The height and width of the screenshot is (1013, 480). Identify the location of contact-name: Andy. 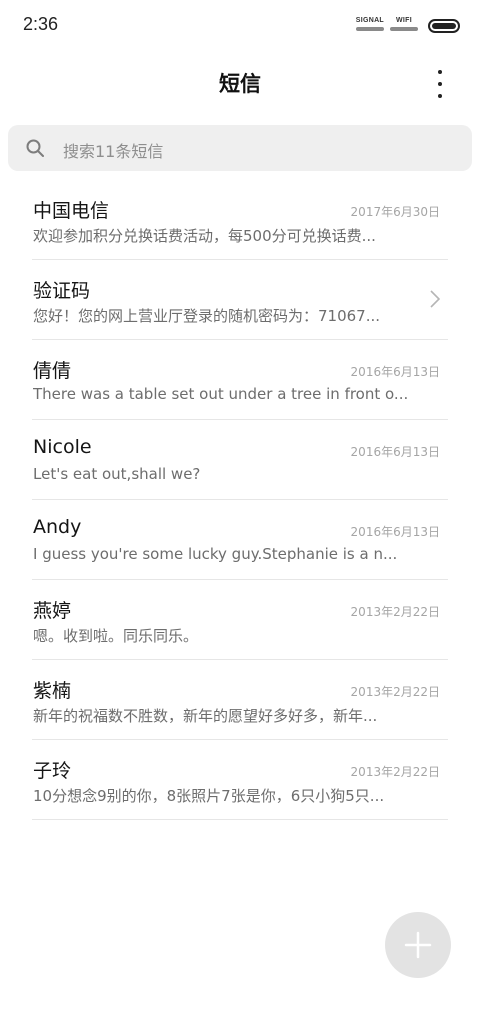
(57, 527).